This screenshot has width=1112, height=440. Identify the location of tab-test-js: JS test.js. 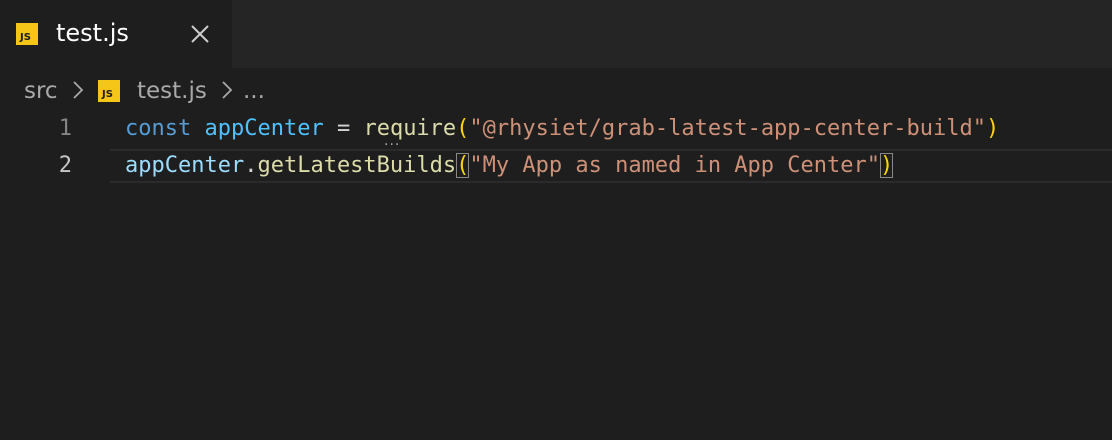
(116, 34).